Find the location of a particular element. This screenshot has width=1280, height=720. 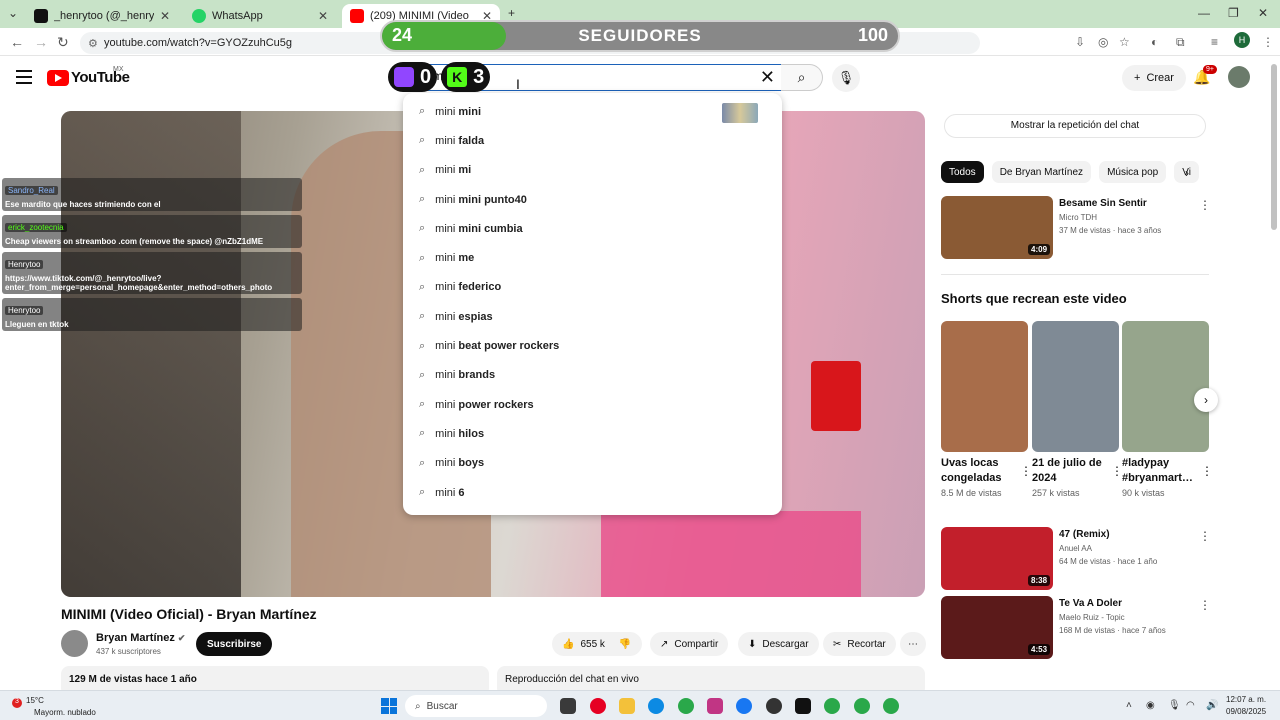

reload-icon: ↻ is located at coordinates (63, 42).